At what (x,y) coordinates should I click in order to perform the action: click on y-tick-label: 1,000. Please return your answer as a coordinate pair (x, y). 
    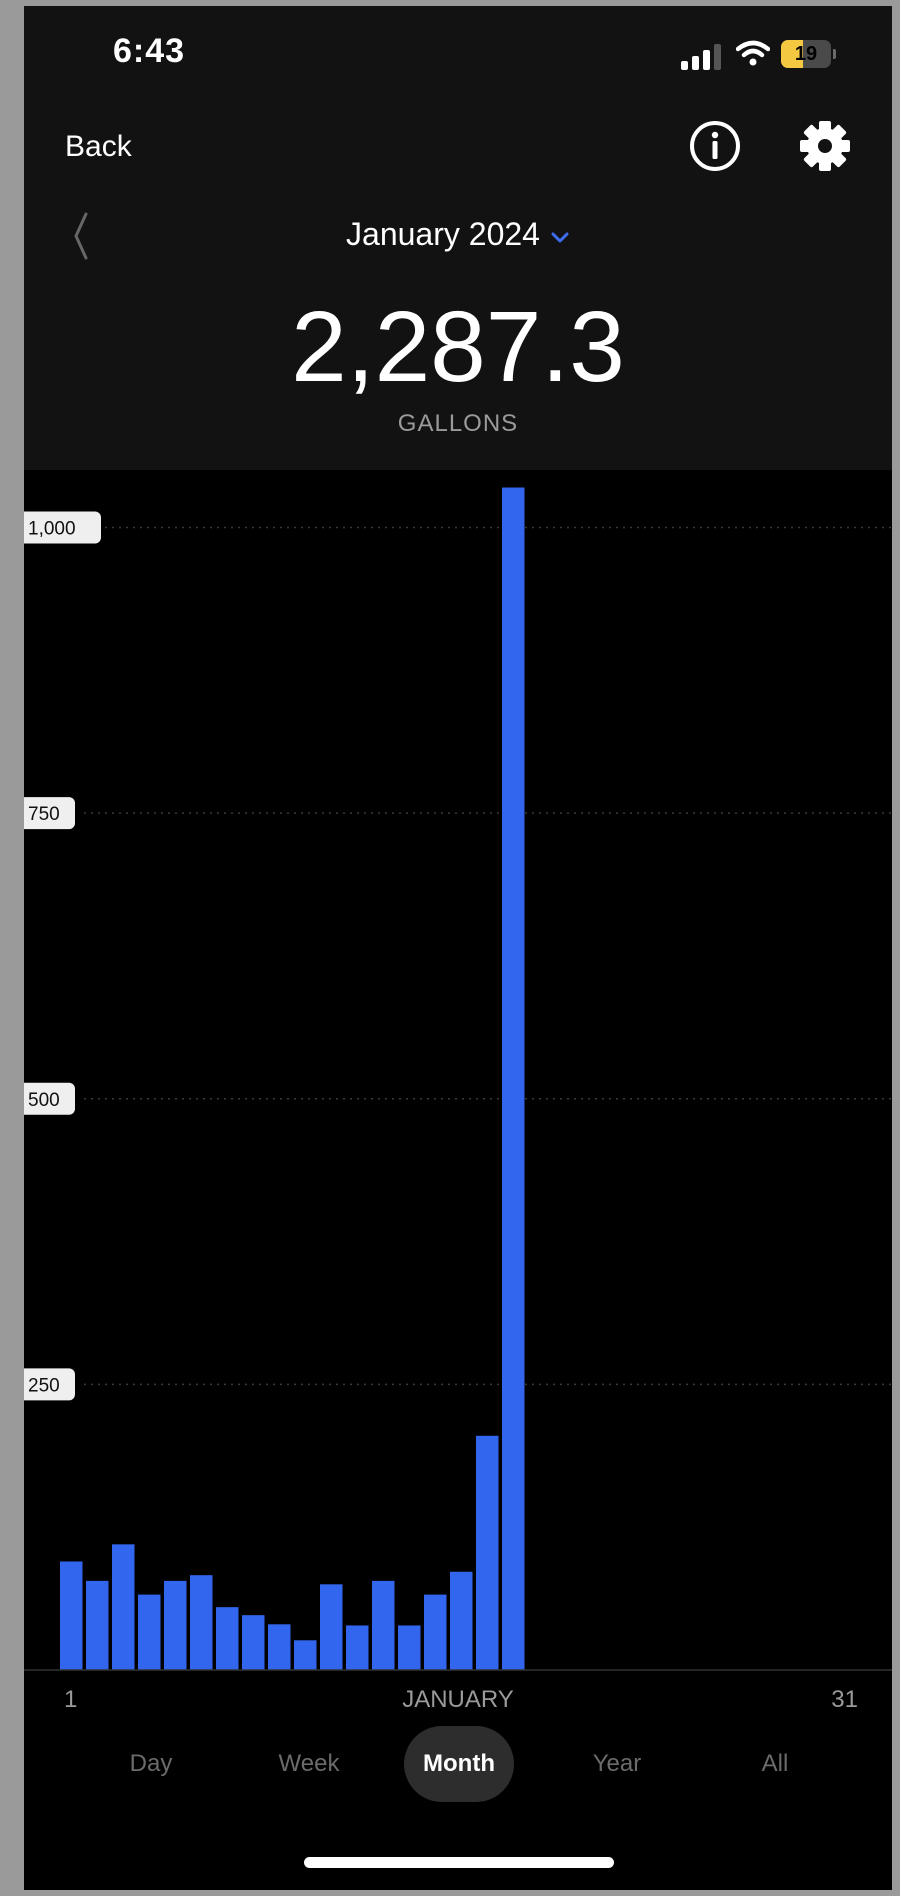
    Looking at the image, I should click on (52, 529).